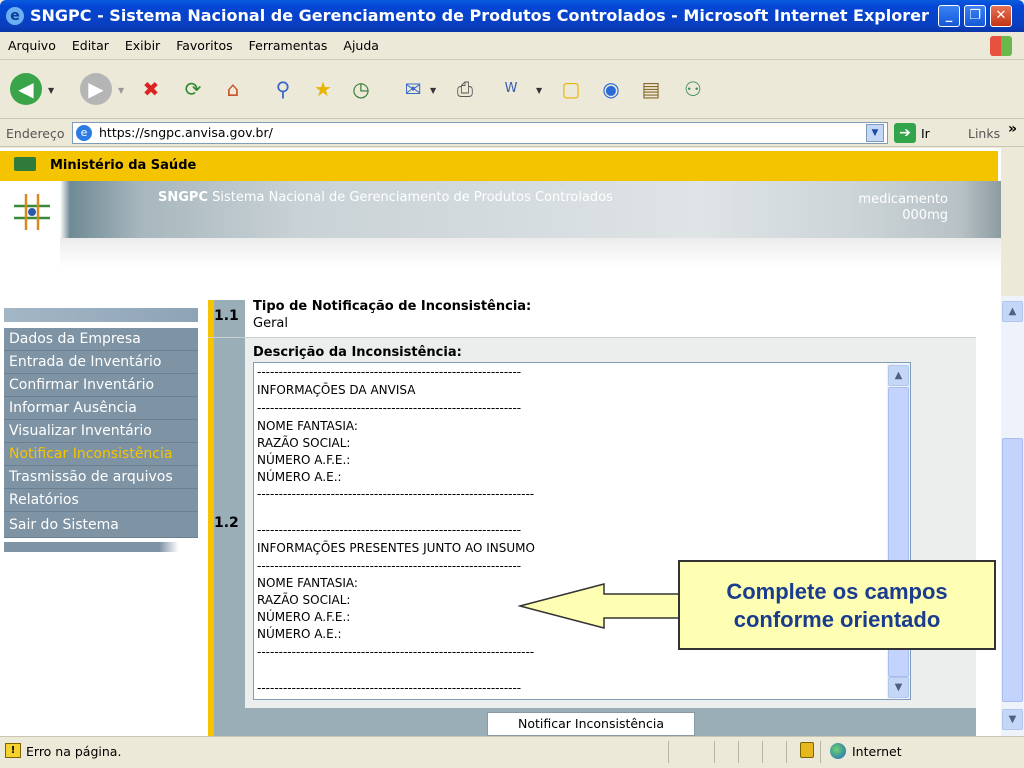 Image resolution: width=1024 pixels, height=768 pixels. What do you see at coordinates (396, 548) in the screenshot?
I see `textarea-line: INFORMAÇÕES PRESENTES JUNTO AO INSUMO` at bounding box center [396, 548].